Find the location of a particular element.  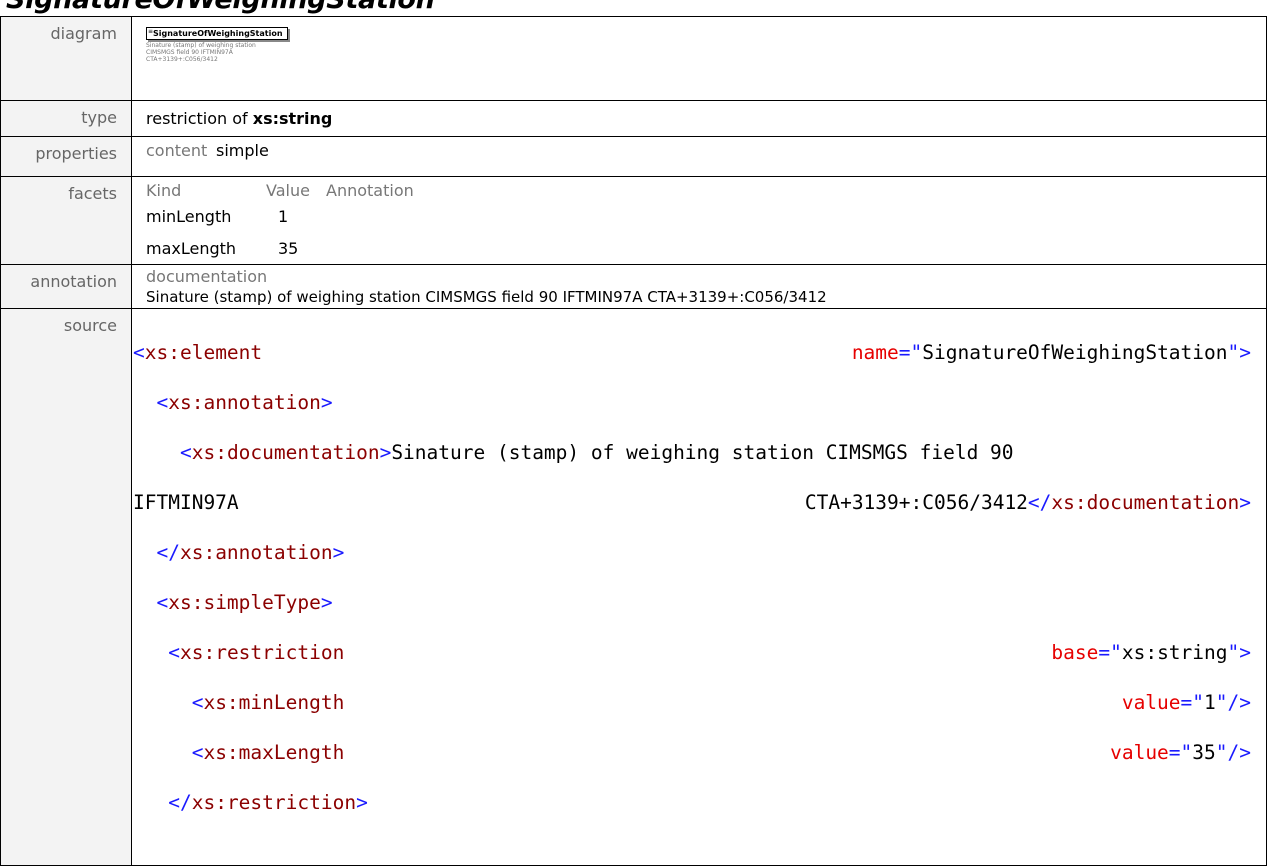

facet-value: 1 is located at coordinates (283, 216).